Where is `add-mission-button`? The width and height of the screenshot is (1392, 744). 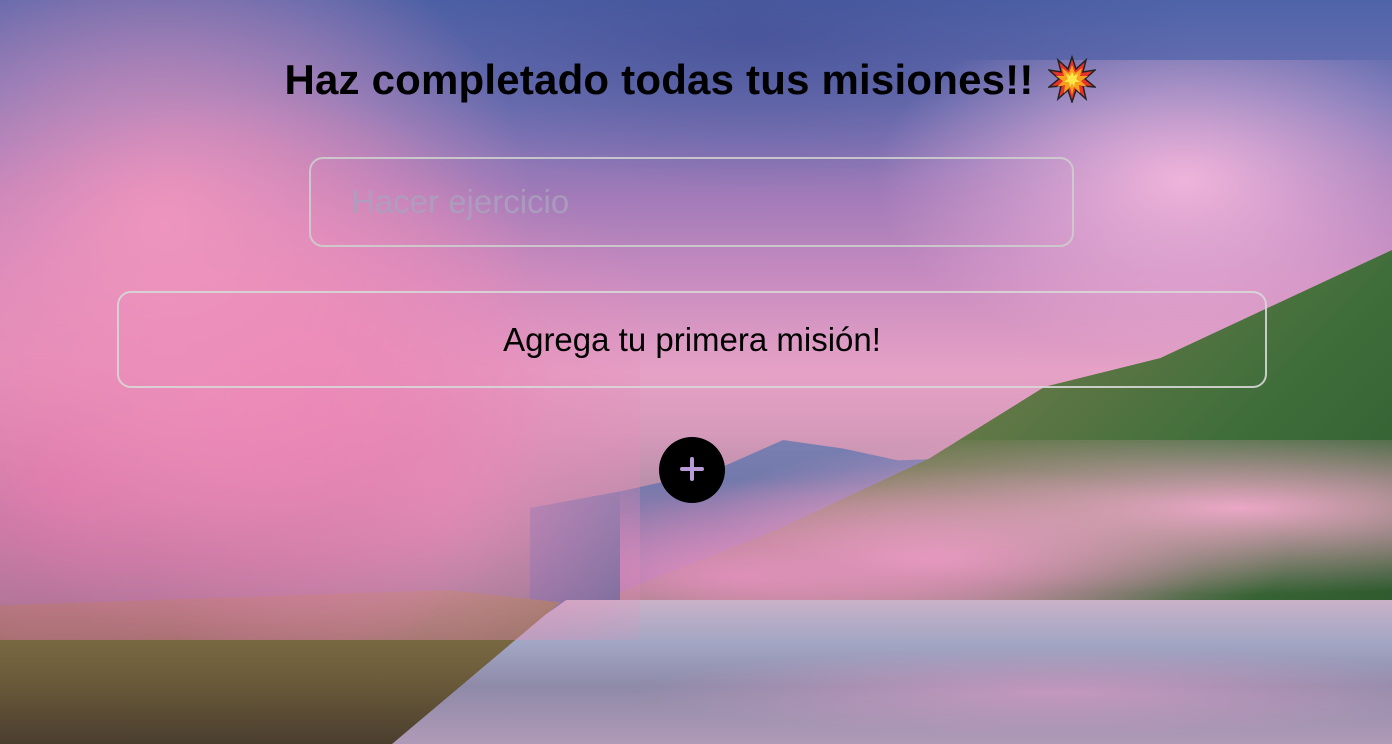
add-mission-button is located at coordinates (692, 470).